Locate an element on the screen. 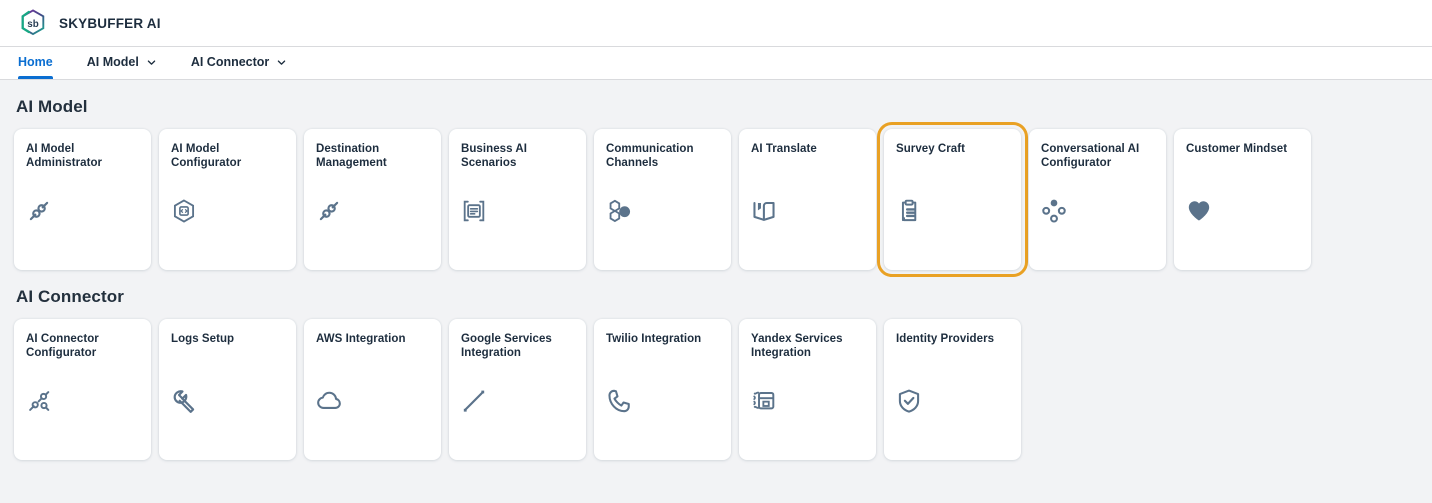  tile-title: AI Translate is located at coordinates (784, 149).